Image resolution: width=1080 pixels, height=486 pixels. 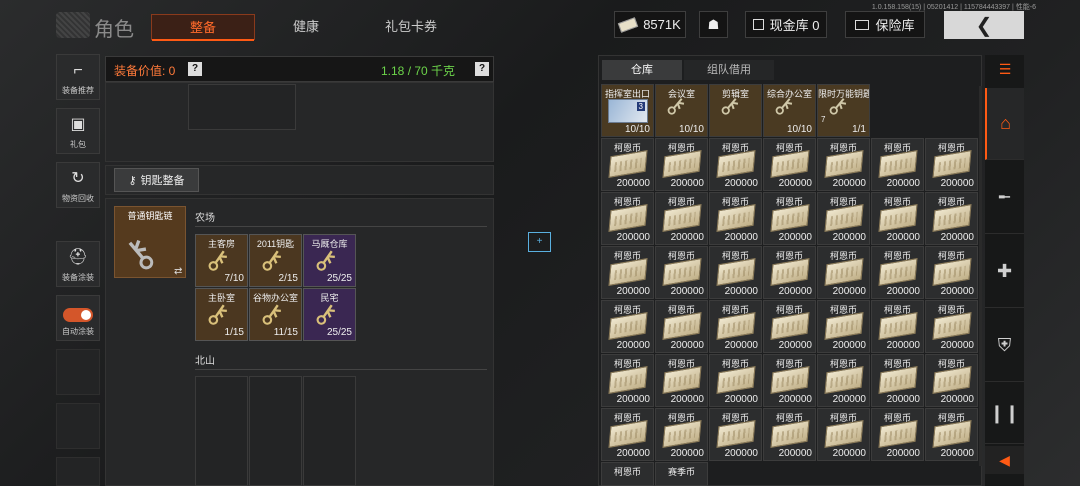 I want to click on safe-vault-button: 保险库, so click(x=885, y=24).